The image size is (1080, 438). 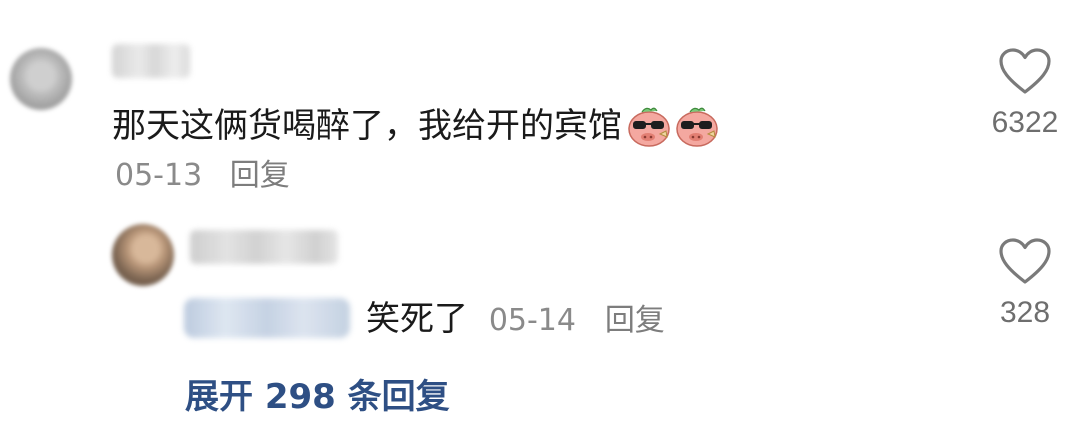 I want to click on comment-body: 那天这俩货喝醉了，我给开的宾馆, so click(x=416, y=126).